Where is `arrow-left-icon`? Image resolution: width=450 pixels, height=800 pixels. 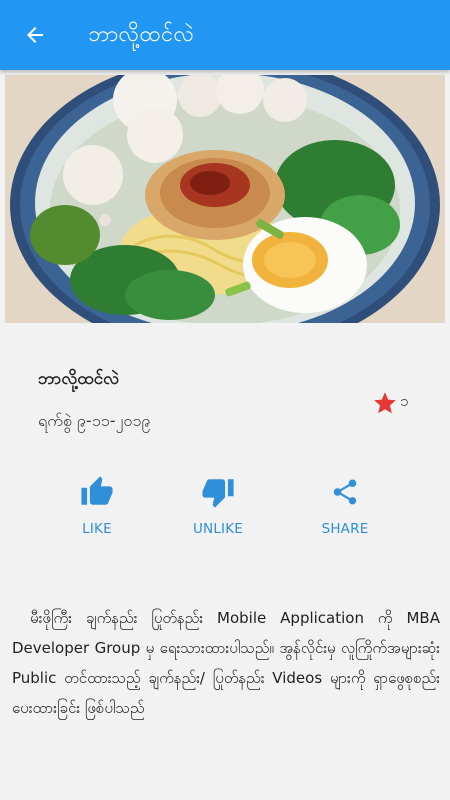 arrow-left-icon is located at coordinates (35, 35).